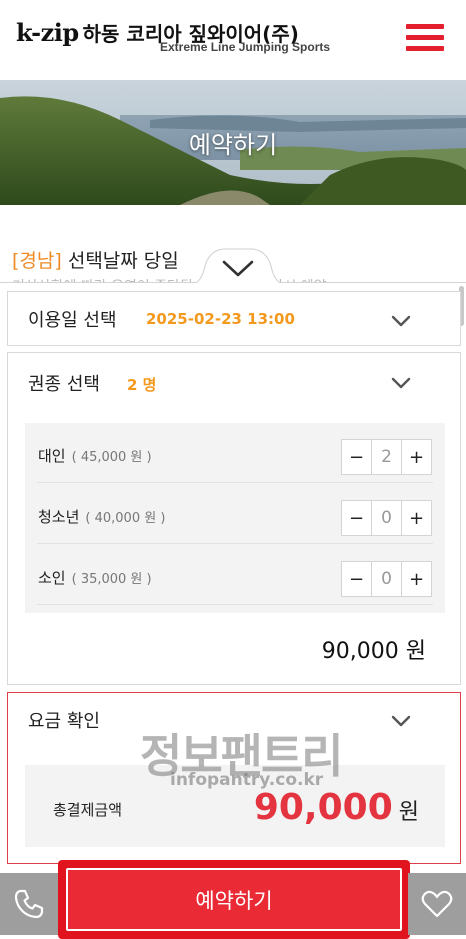 This screenshot has width=466, height=939. I want to click on page-banner: 예약하기, so click(233, 142).